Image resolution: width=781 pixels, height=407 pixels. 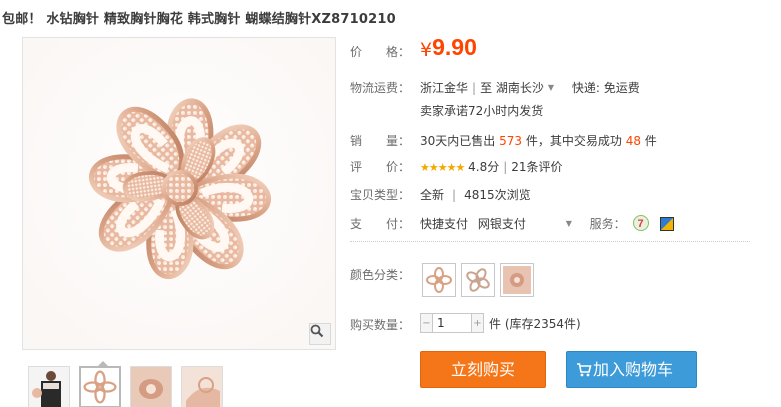 I want to click on review-count-link: 21条评价, so click(x=536, y=167).